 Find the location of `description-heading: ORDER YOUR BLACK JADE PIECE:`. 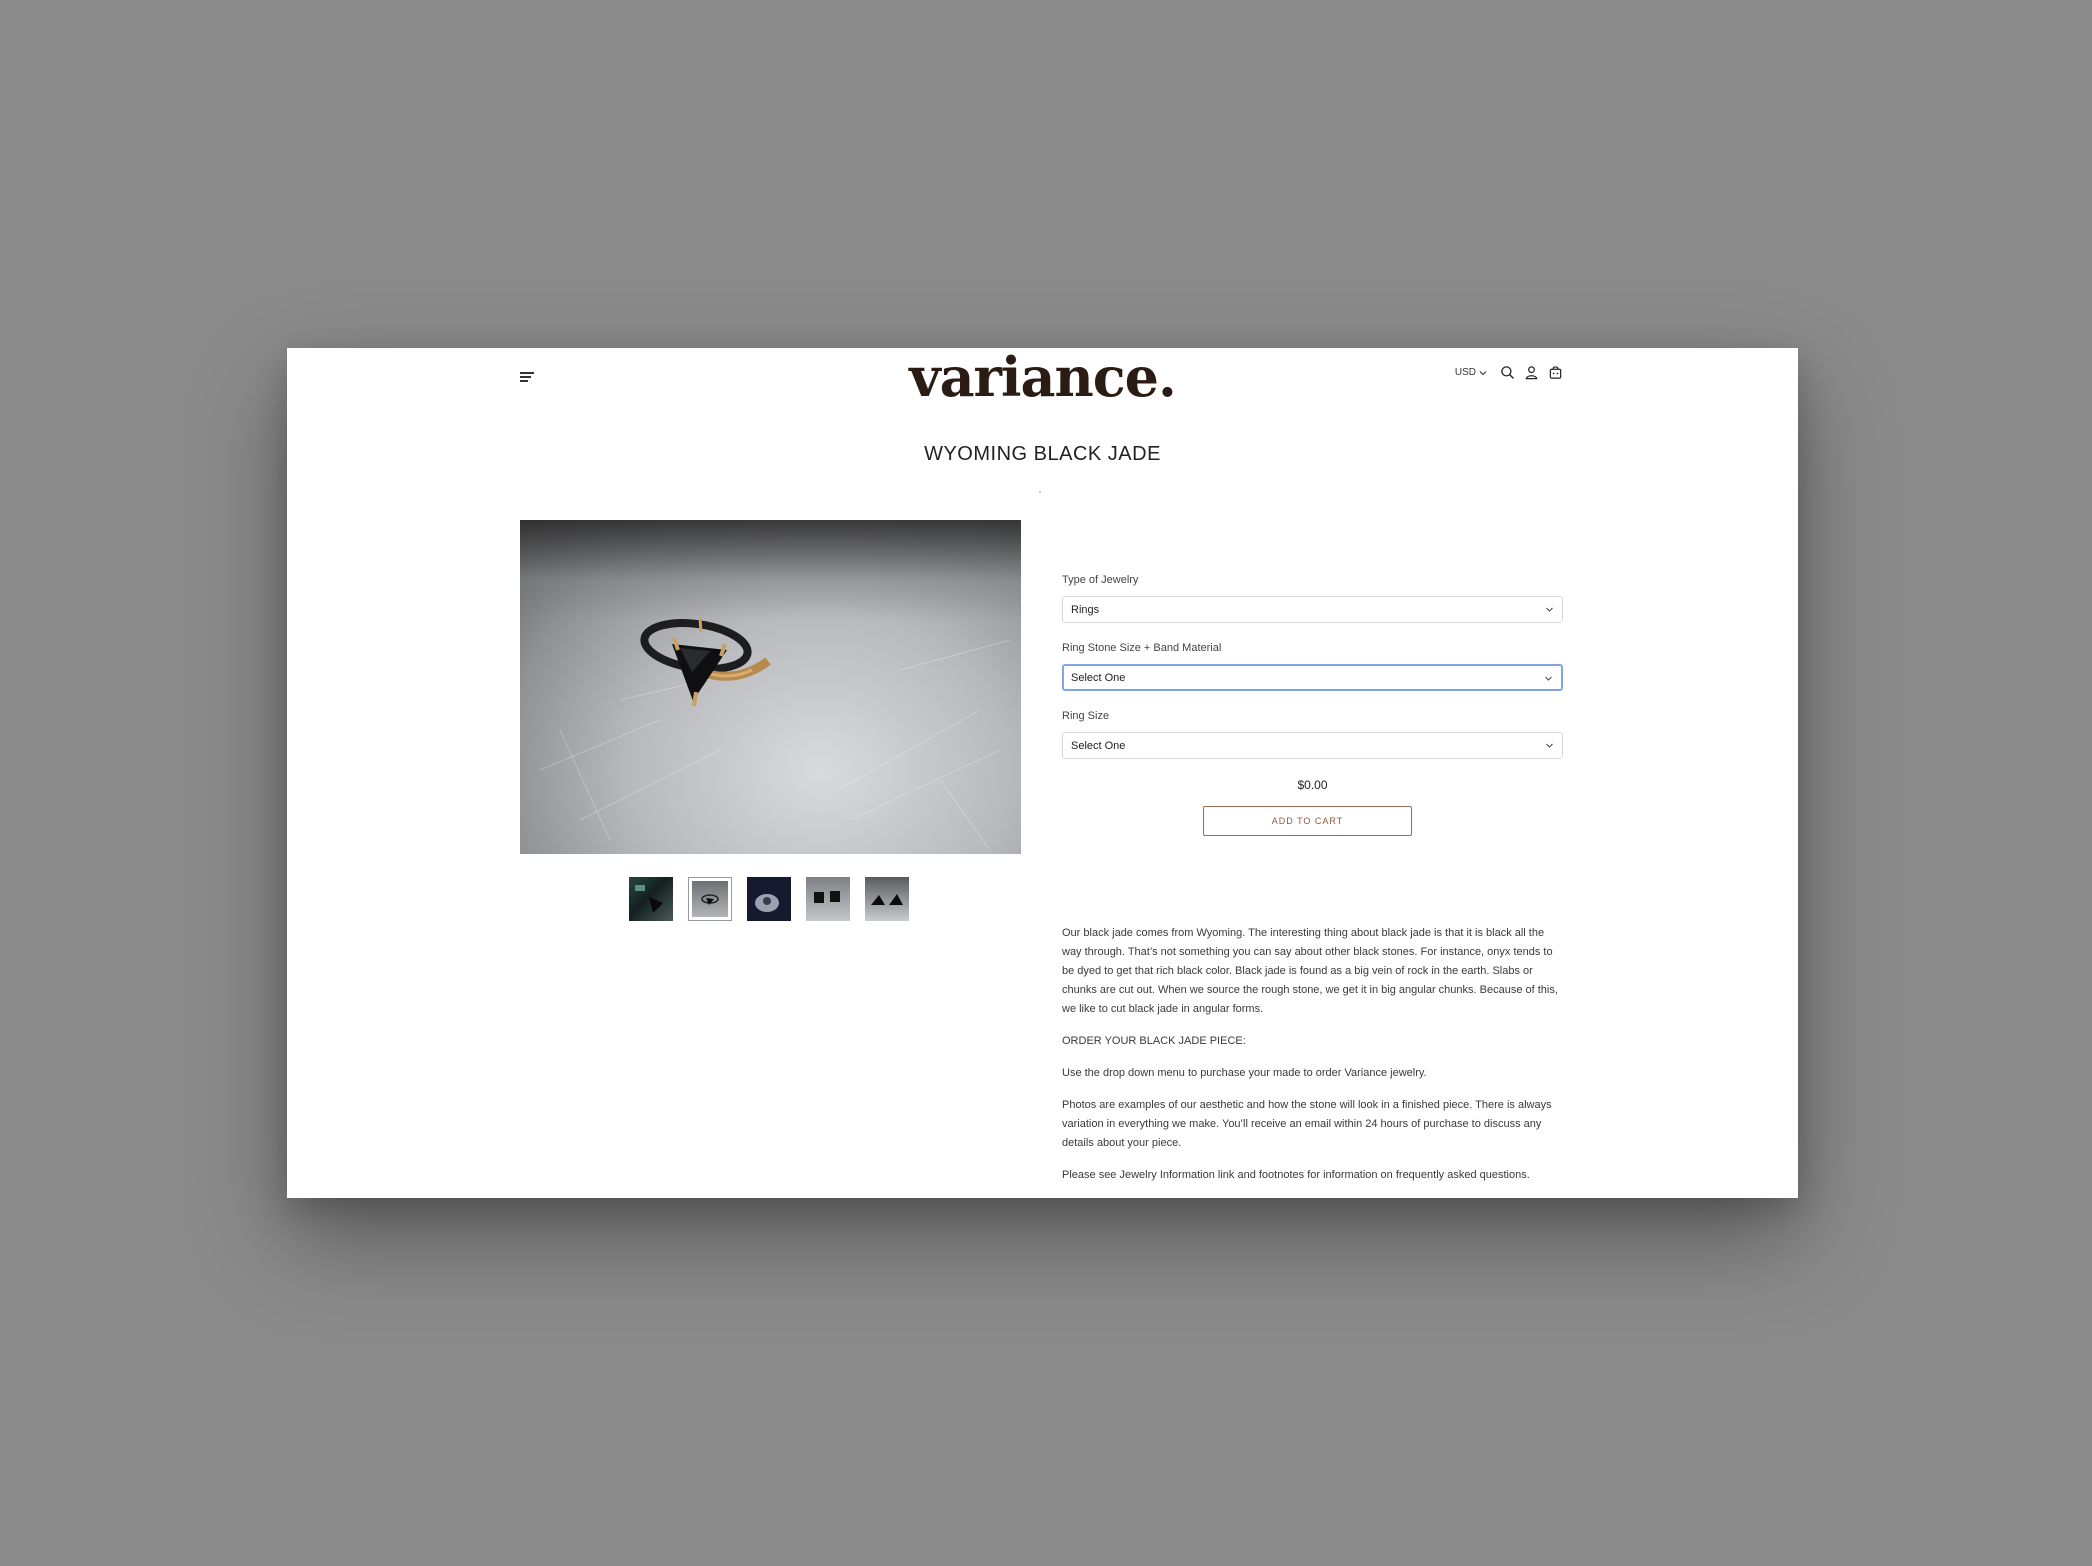

description-heading: ORDER YOUR BLACK JADE PIECE: is located at coordinates (1154, 1041).